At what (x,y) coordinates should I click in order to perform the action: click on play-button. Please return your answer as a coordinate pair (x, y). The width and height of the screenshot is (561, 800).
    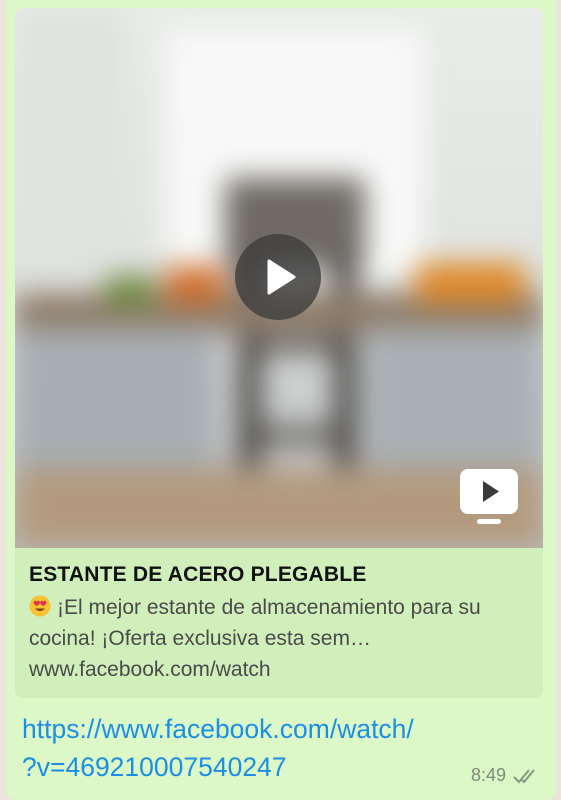
    Looking at the image, I should click on (278, 277).